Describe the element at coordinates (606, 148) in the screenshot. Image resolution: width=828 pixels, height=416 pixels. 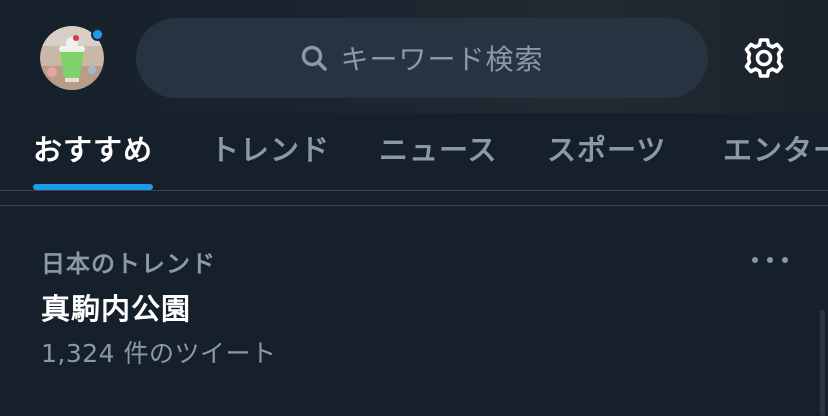
I see `tab-sports: スポーツ` at that location.